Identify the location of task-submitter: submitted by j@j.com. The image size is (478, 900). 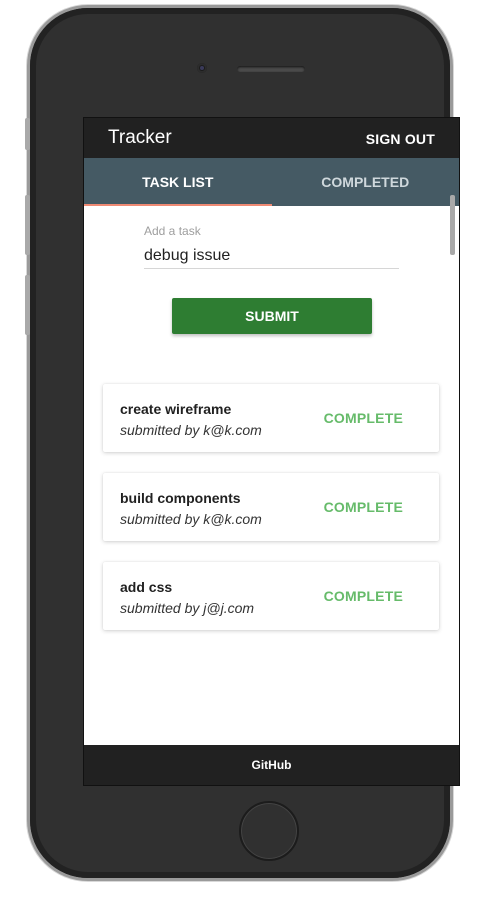
(187, 608).